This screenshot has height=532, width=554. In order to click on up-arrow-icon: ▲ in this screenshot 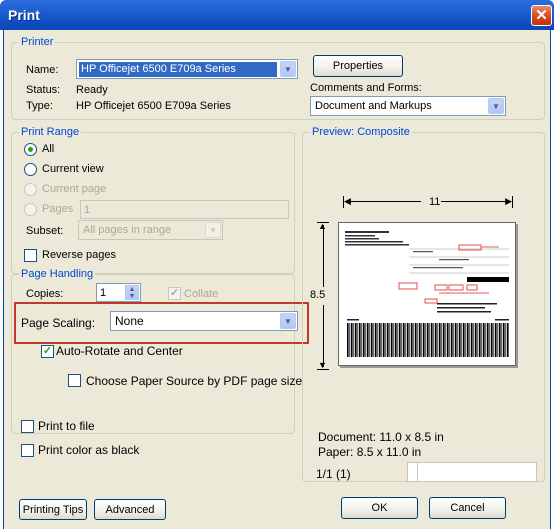, I will do `click(322, 226)`.